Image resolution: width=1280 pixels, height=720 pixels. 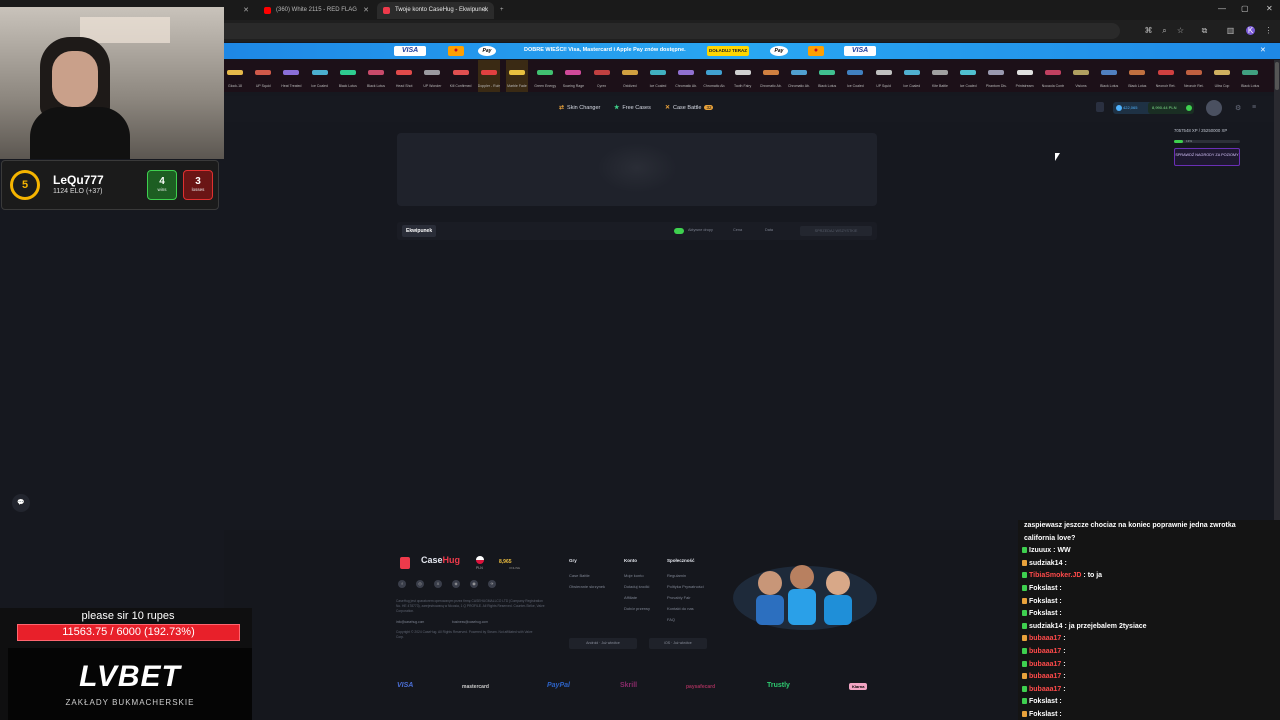 What do you see at coordinates (1040, 550) in the screenshot?
I see `chat-username: Izuuux` at bounding box center [1040, 550].